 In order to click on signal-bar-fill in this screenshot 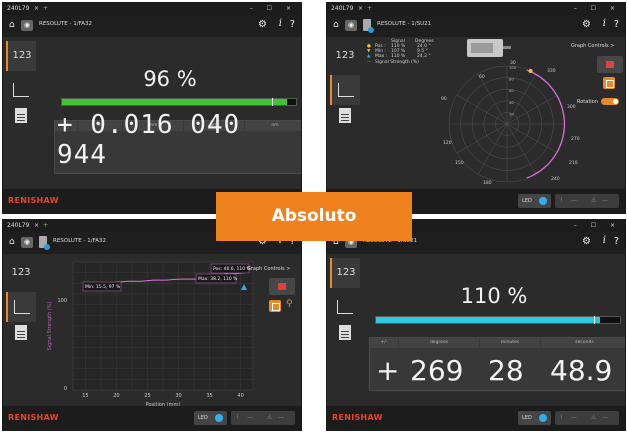, I will do `click(488, 320)`.